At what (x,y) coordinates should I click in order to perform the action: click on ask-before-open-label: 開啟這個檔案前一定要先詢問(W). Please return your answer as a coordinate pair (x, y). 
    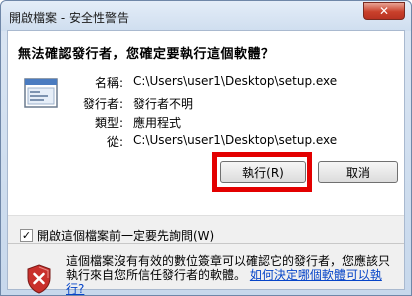
    Looking at the image, I should click on (126, 236).